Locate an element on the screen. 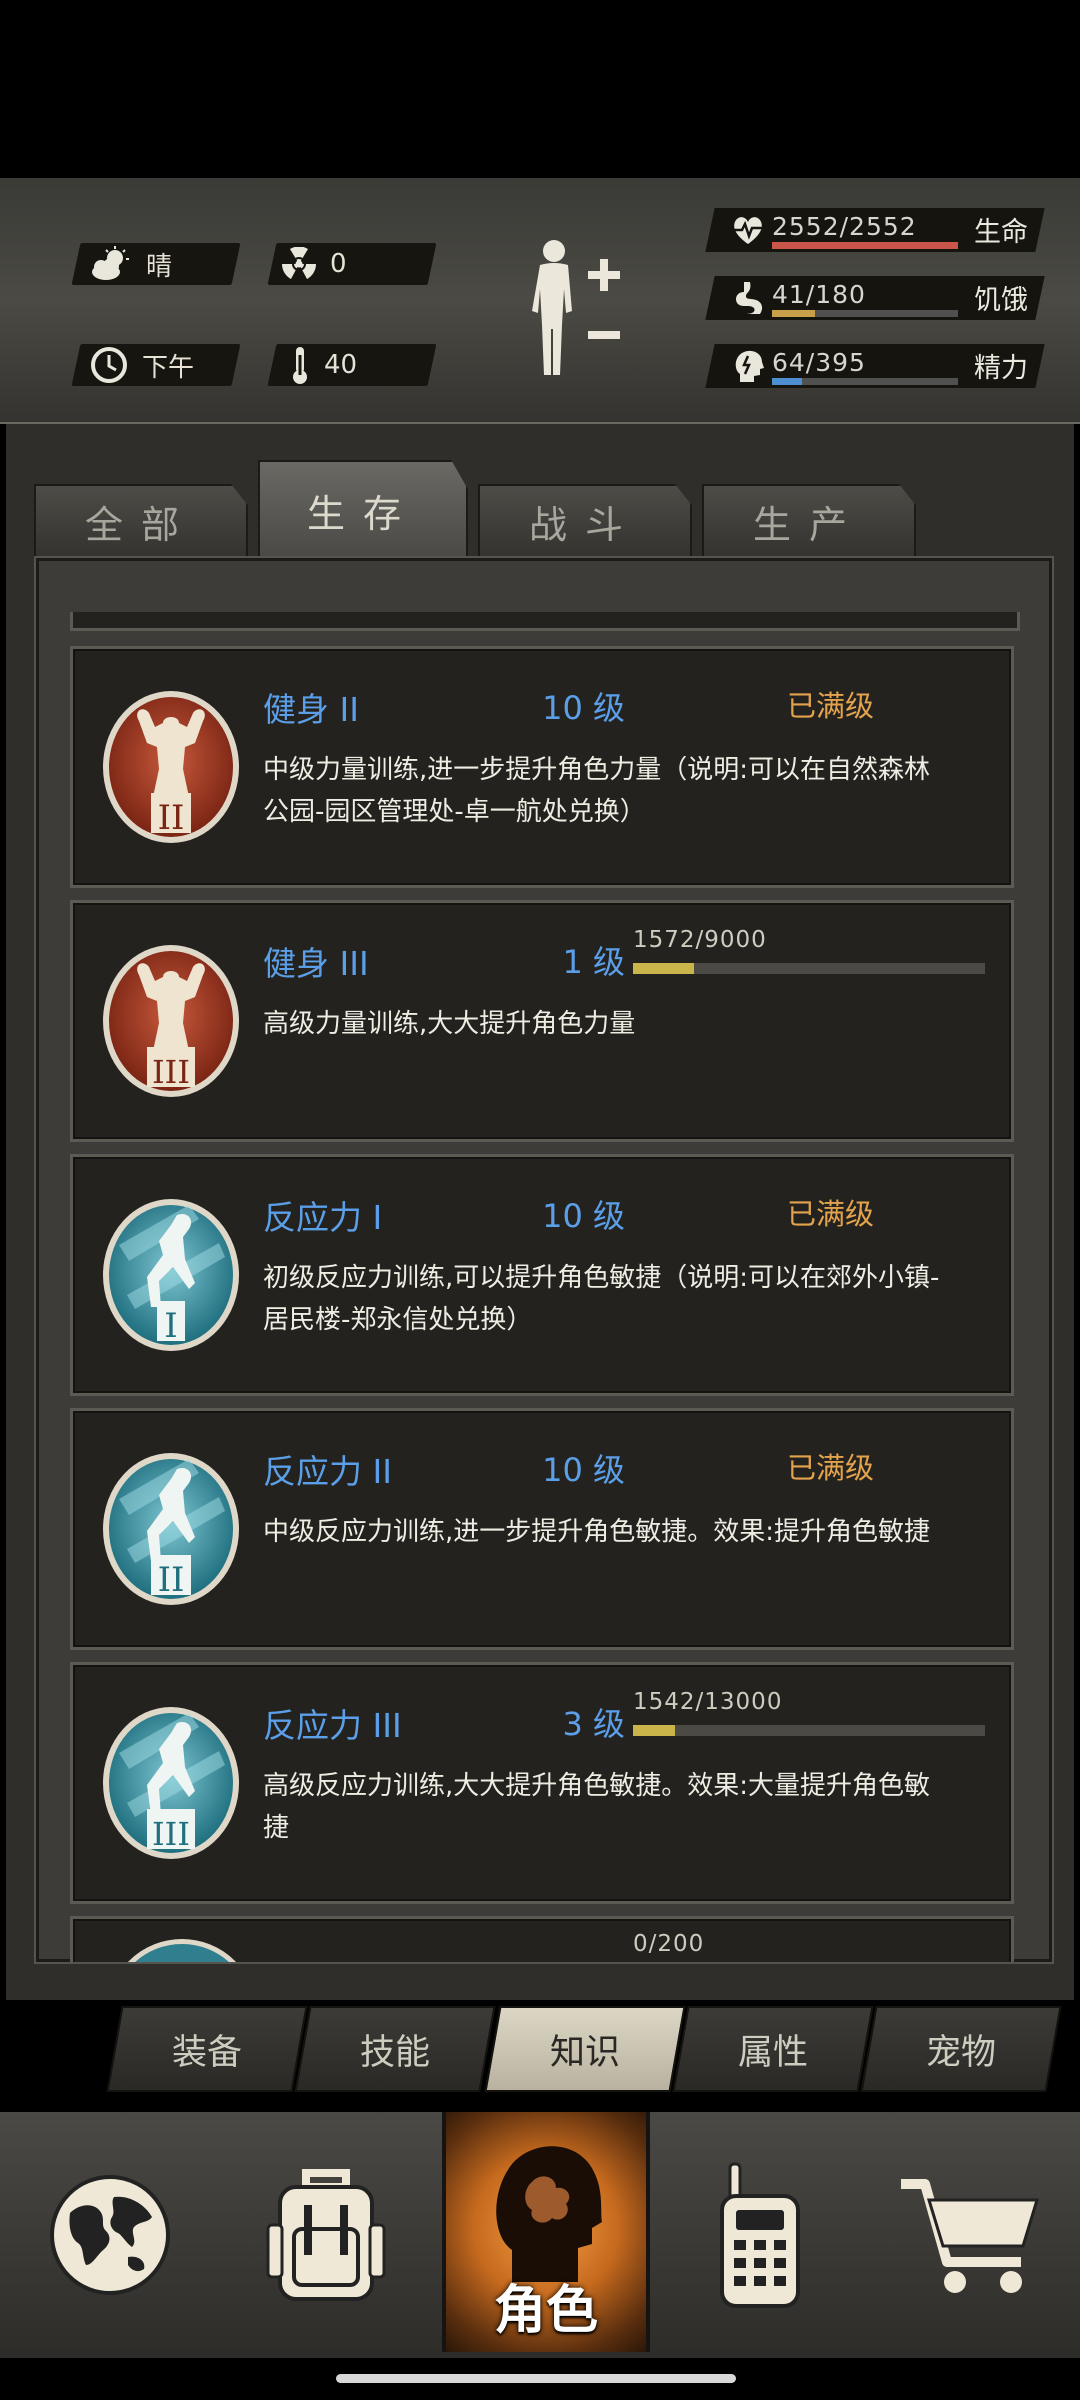  skill-card-partial: 0/200 is located at coordinates (542, 1939).